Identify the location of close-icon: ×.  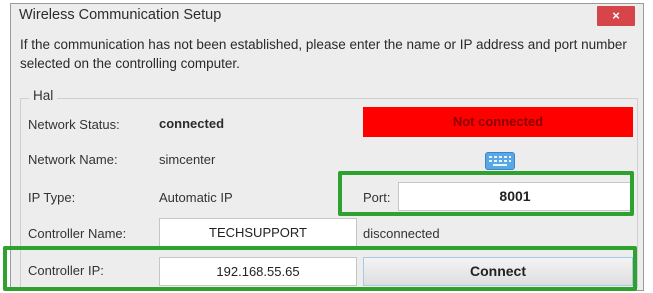
(616, 15).